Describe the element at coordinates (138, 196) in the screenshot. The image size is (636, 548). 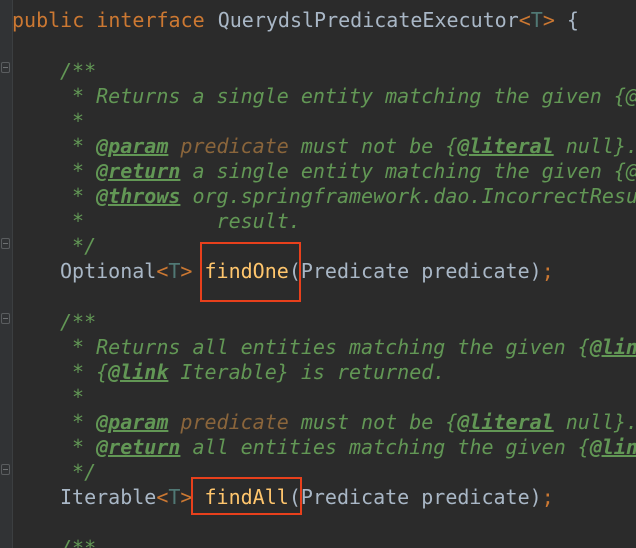
I see `javadoc-tag: @throws` at that location.